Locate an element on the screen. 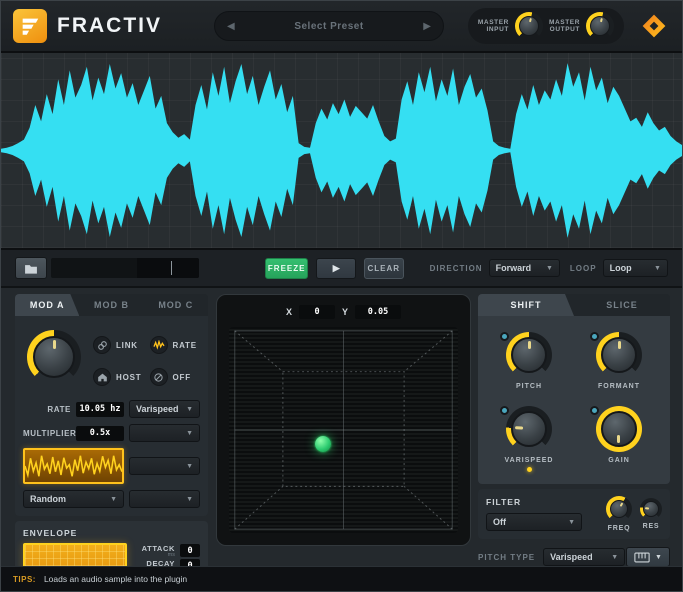 This screenshot has width=683, height=592. master-output-knob is located at coordinates (600, 26).